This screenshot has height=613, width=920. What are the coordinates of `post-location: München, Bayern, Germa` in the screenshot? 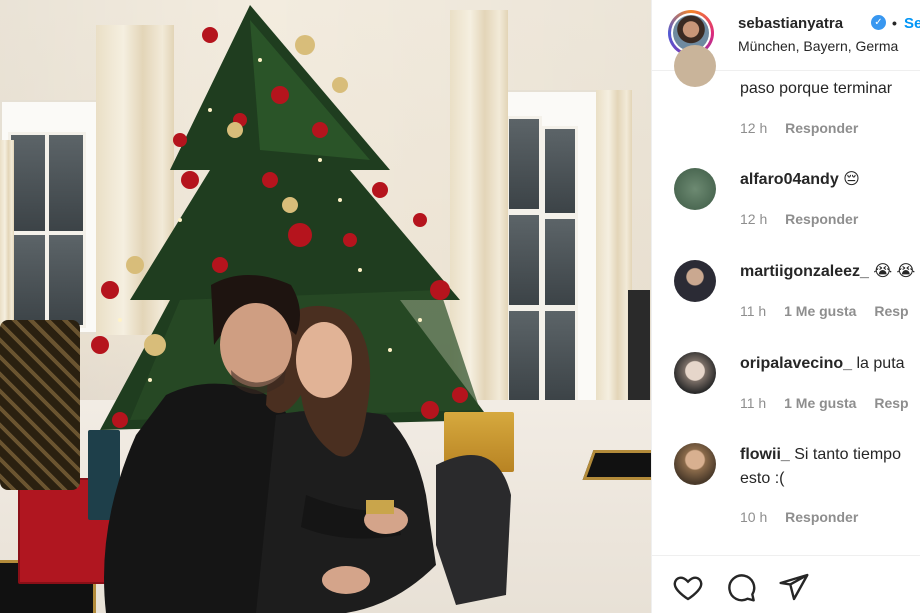 It's located at (818, 46).